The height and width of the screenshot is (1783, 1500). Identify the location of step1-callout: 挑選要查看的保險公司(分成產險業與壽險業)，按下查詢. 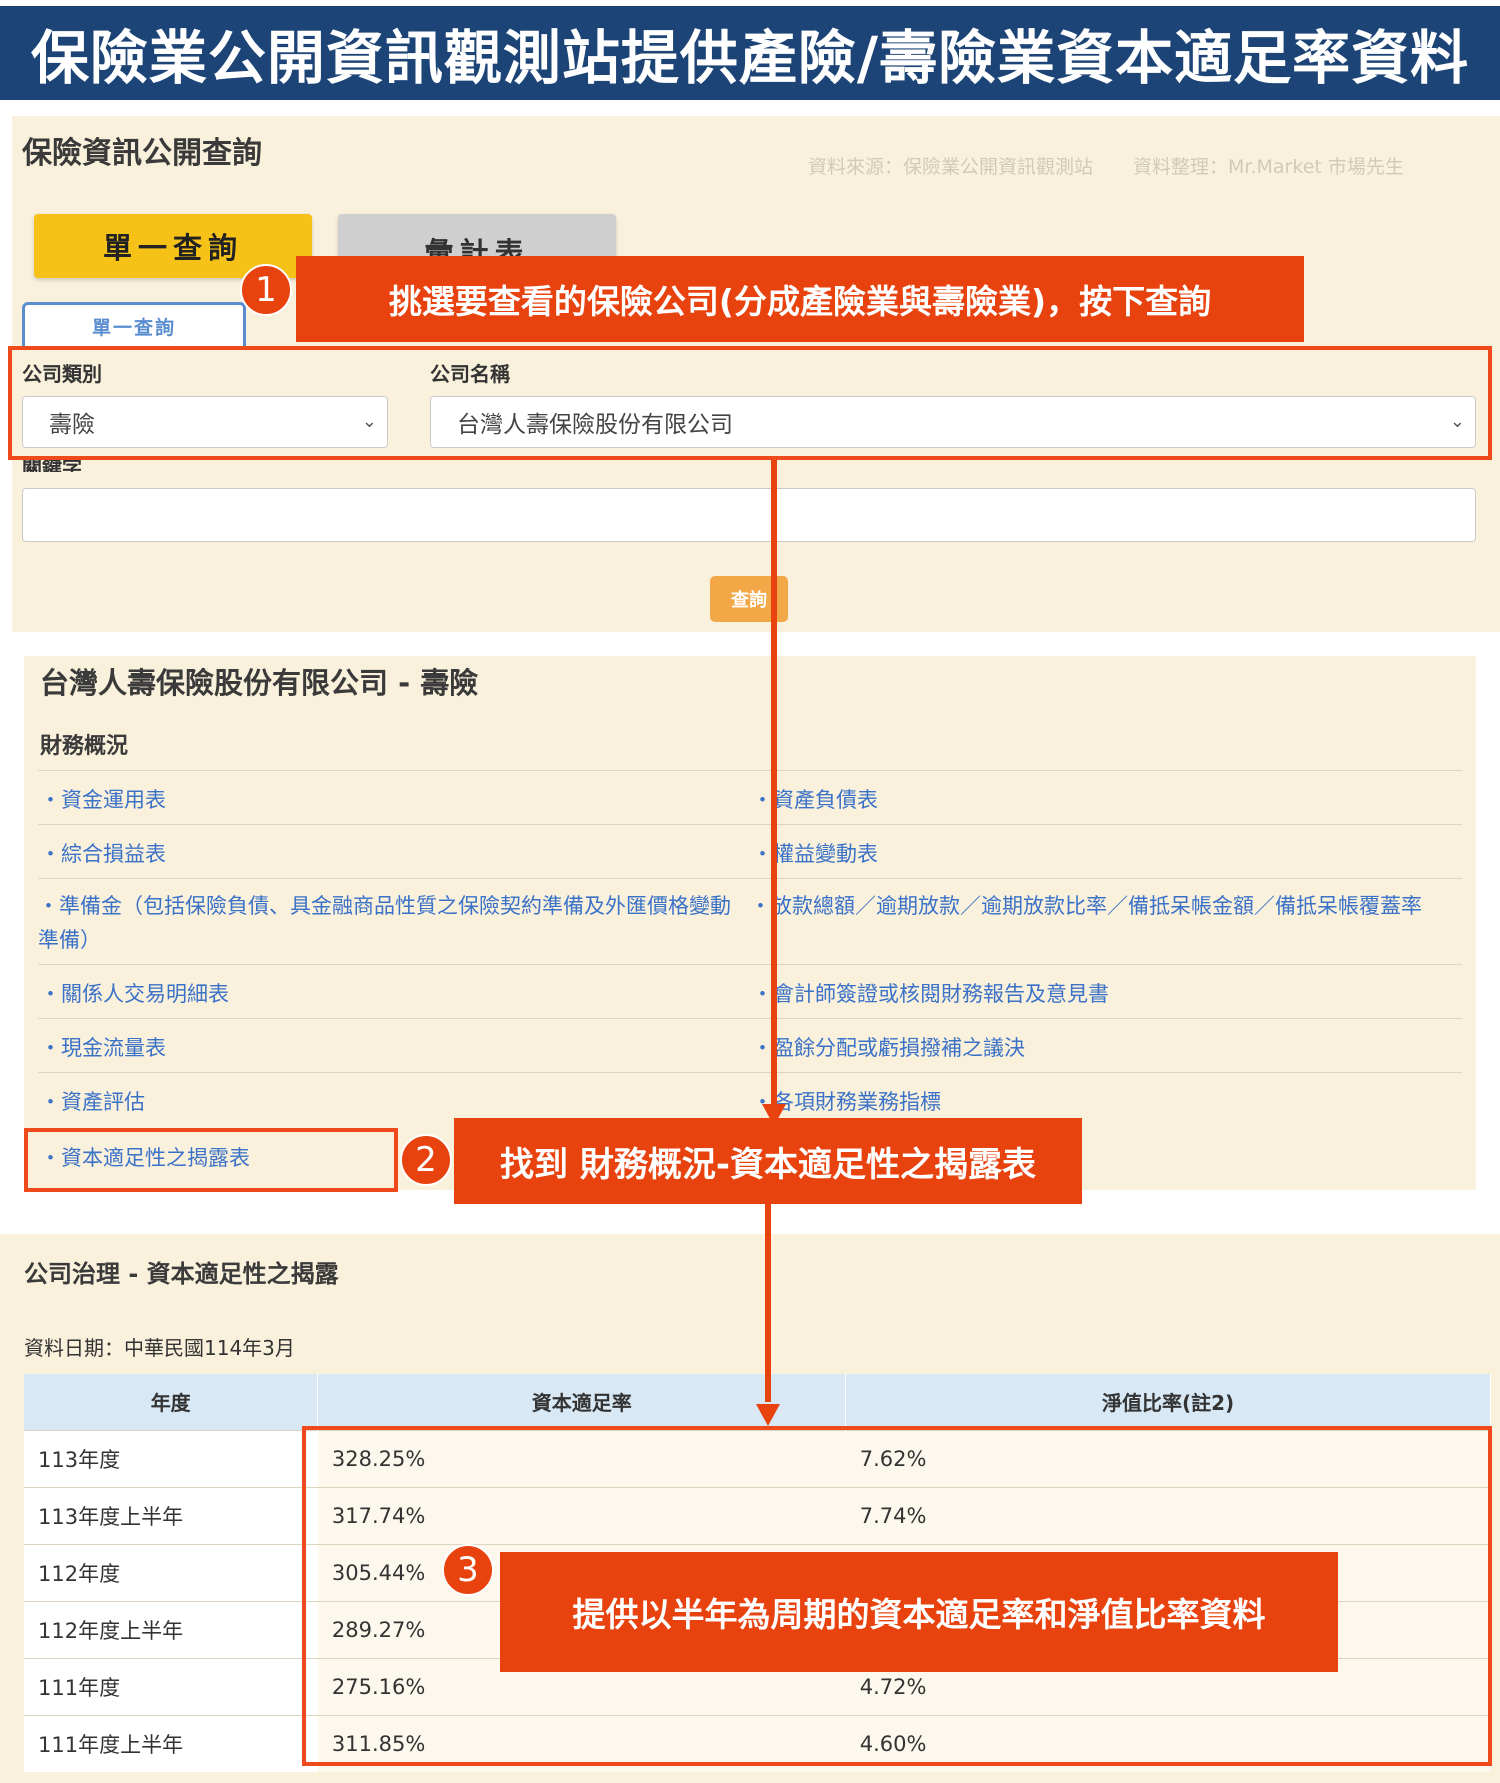
(800, 299).